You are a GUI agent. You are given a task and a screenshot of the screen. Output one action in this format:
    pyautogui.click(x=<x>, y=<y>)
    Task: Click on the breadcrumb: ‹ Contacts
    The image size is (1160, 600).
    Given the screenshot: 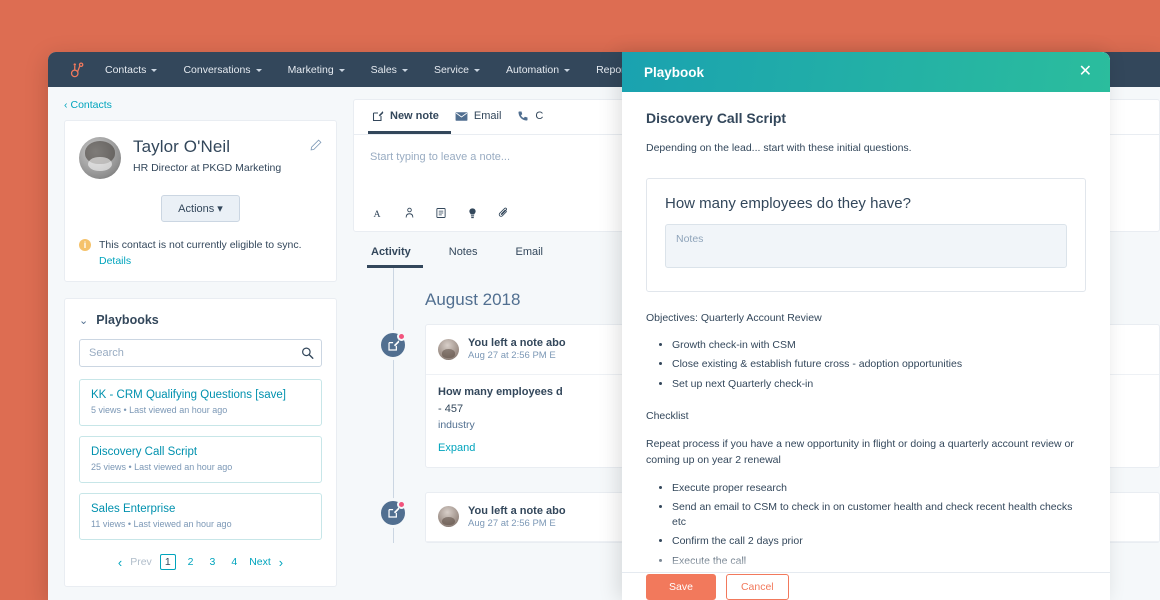 What is the action you would take?
    pyautogui.click(x=200, y=105)
    